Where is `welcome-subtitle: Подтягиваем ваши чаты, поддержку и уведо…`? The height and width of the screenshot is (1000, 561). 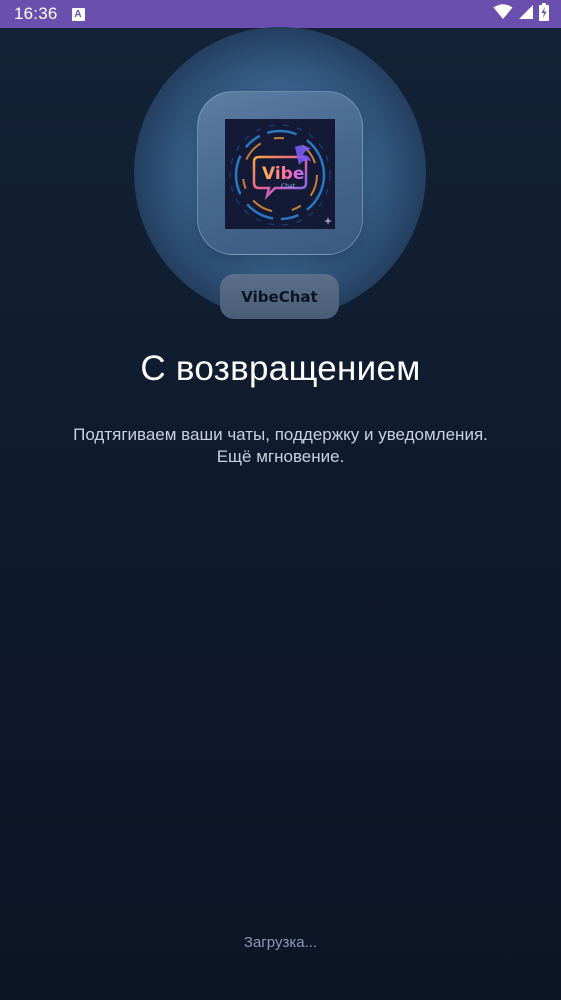
welcome-subtitle: Подтягиваем ваши чаты, поддержку и уведо… is located at coordinates (280, 446).